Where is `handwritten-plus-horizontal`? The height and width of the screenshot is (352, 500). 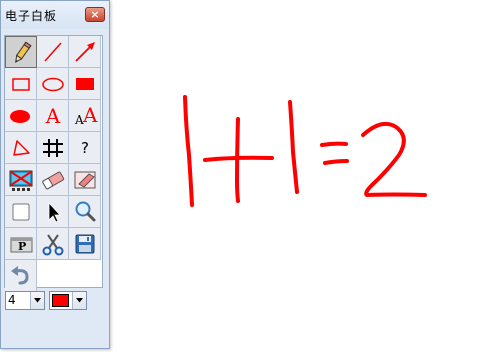
handwritten-plus-horizontal is located at coordinates (238, 158).